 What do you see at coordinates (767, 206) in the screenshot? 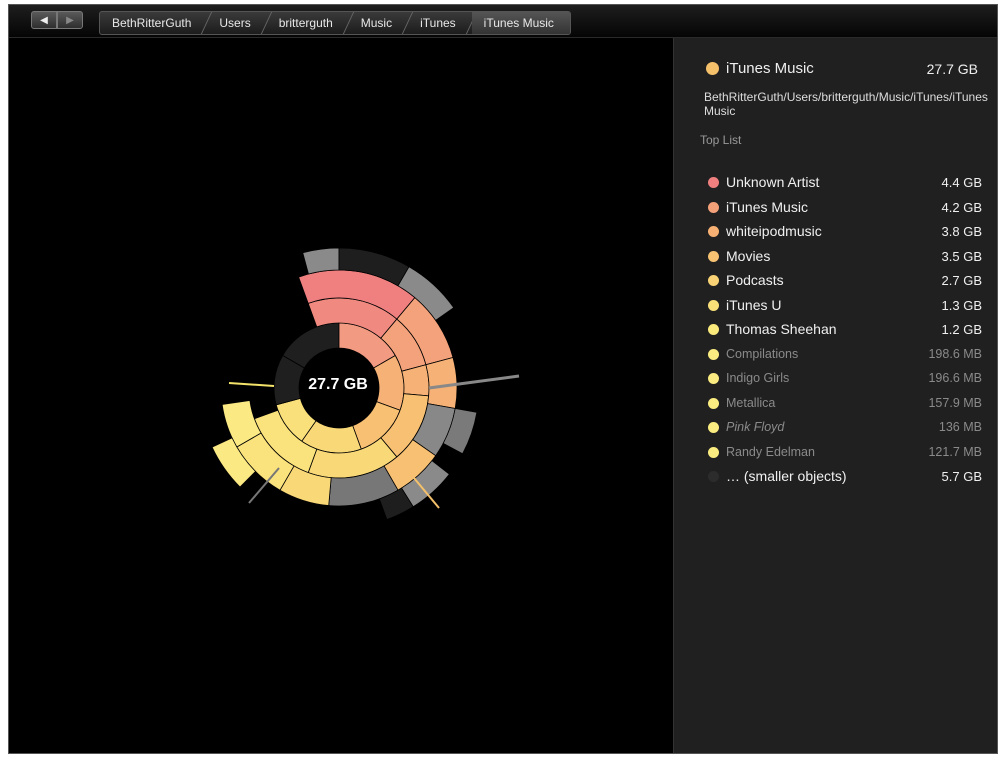
I see `item-name: iTunes Music` at bounding box center [767, 206].